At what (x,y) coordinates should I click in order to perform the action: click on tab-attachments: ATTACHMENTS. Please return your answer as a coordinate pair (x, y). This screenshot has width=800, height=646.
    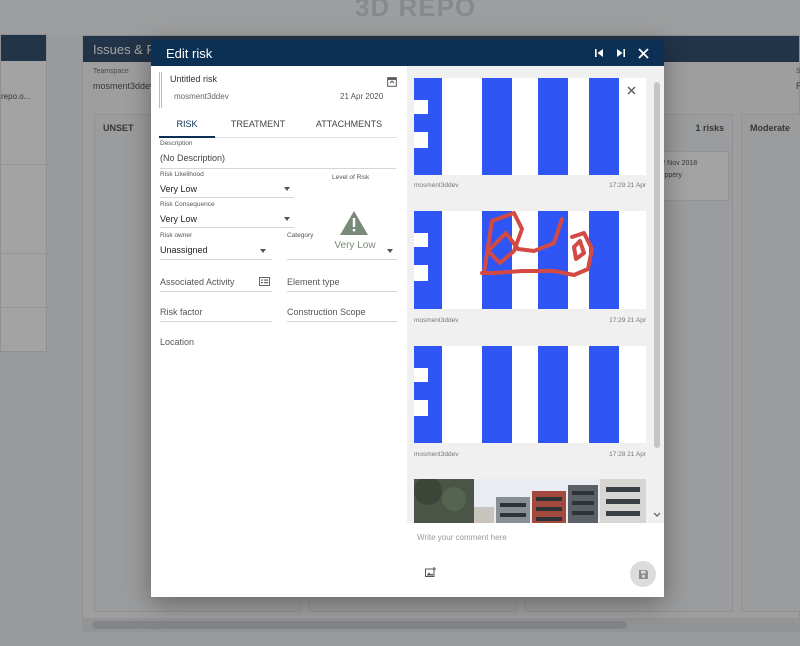
    Looking at the image, I should click on (349, 125).